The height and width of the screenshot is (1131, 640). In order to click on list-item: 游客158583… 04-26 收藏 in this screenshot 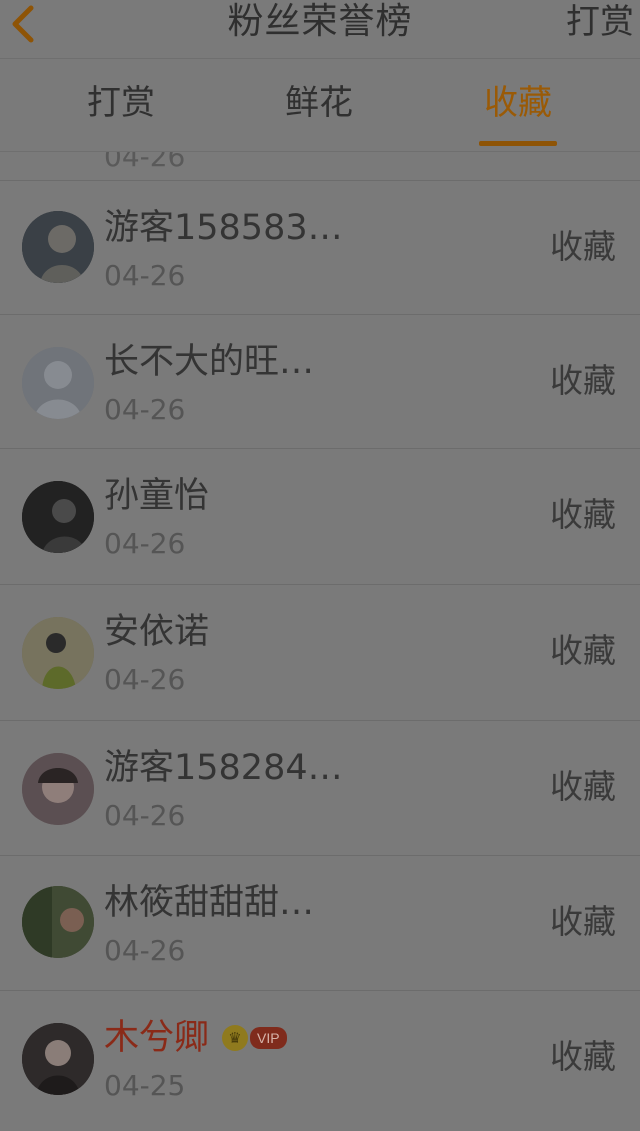, I will do `click(320, 248)`.